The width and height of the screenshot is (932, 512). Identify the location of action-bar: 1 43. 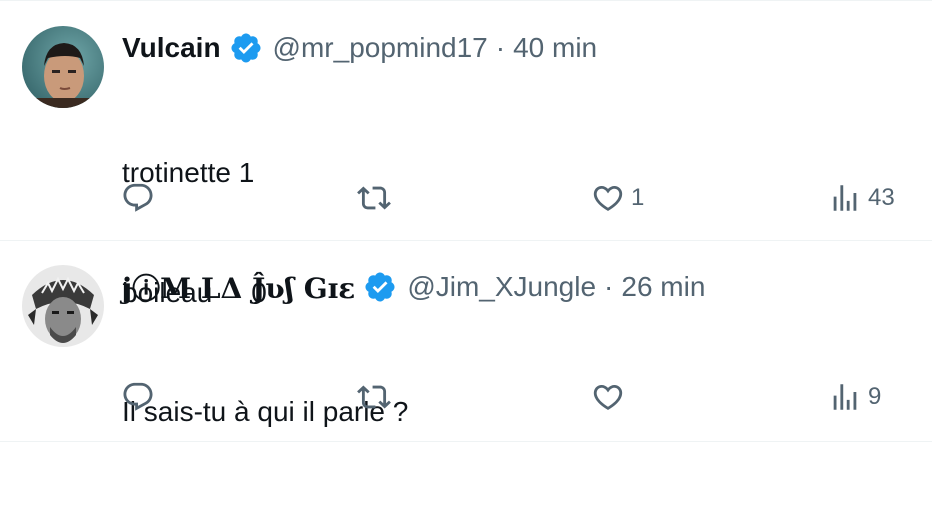
(466, 198).